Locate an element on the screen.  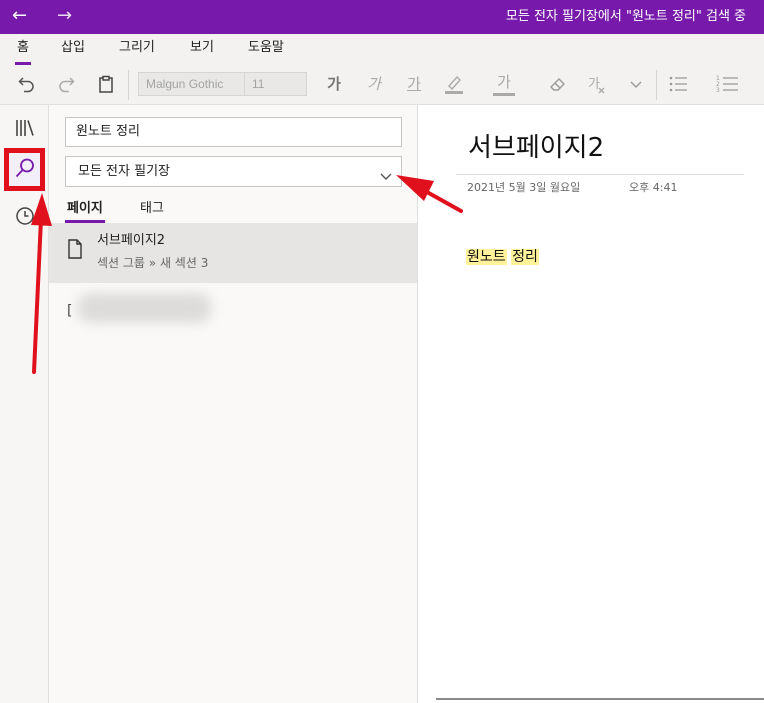
font-name-box: Malgun Gothic is located at coordinates (191, 84).